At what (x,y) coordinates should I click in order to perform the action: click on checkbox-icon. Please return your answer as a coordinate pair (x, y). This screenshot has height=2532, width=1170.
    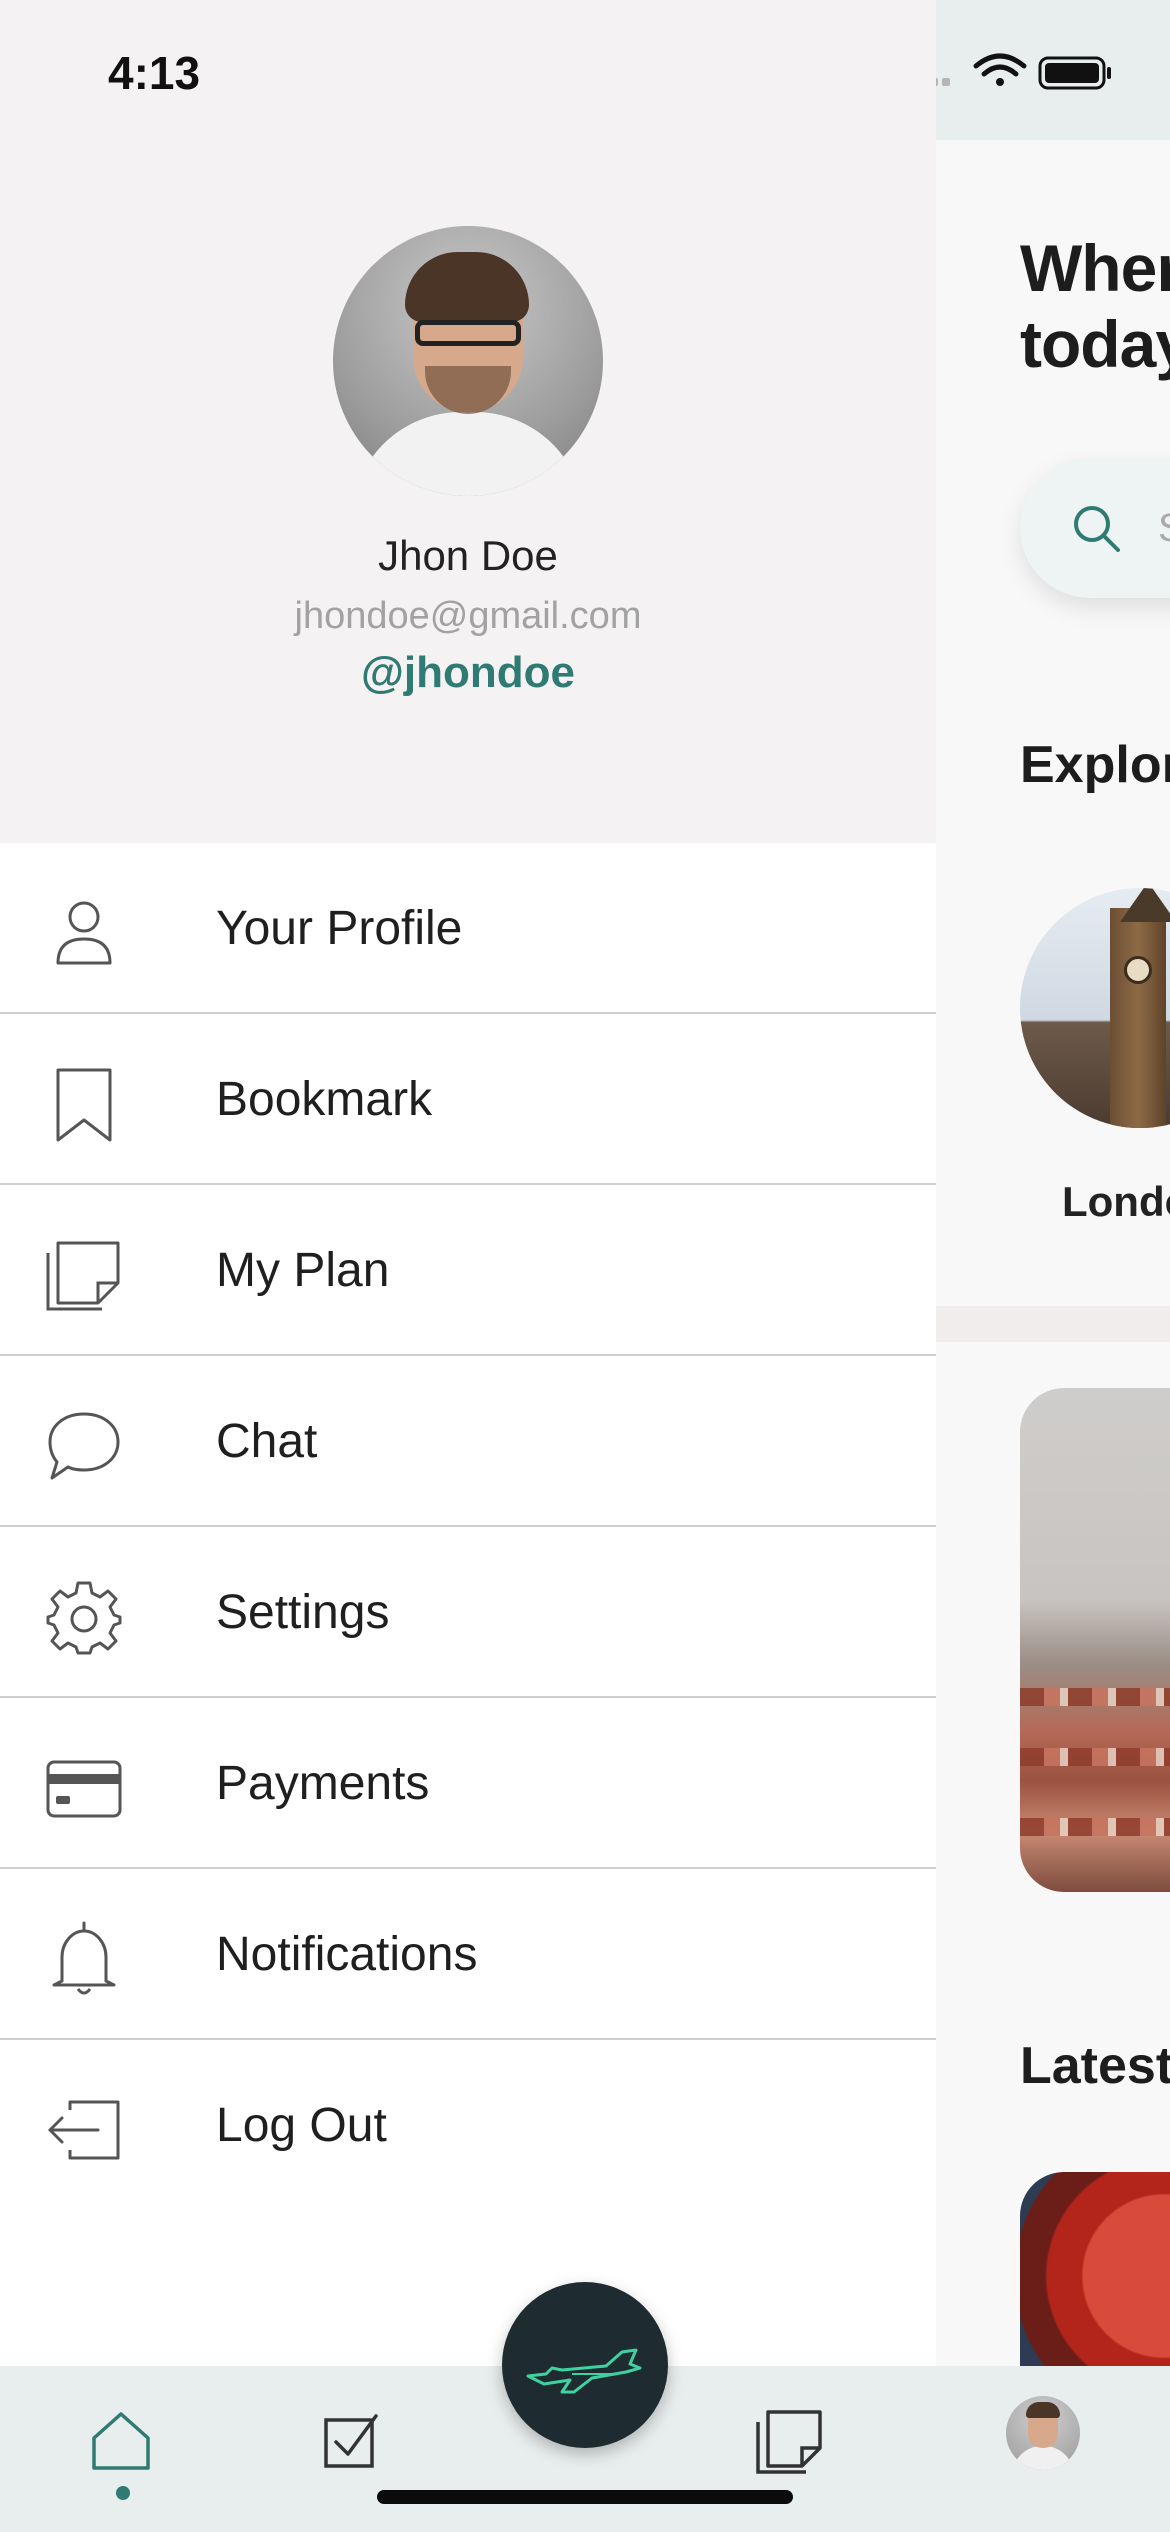
    Looking at the image, I should click on (351, 2441).